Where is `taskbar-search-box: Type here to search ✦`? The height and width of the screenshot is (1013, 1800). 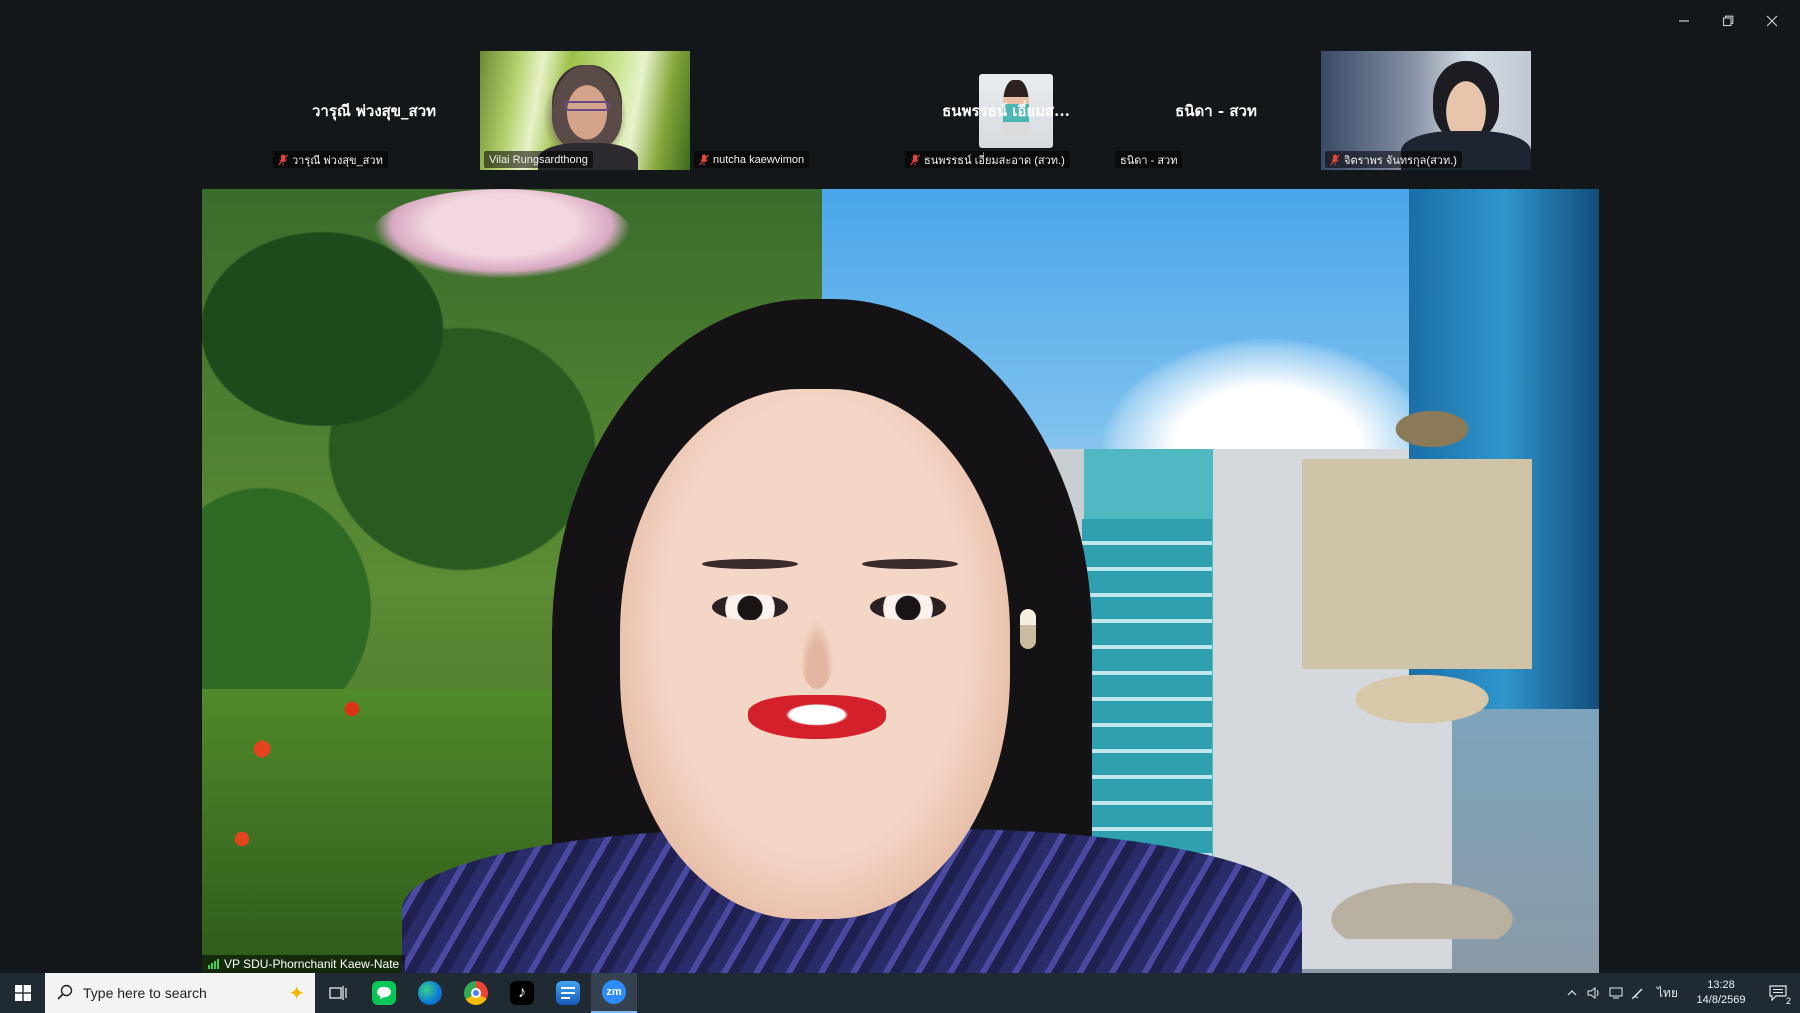
taskbar-search-box: Type here to search ✦ is located at coordinates (180, 993).